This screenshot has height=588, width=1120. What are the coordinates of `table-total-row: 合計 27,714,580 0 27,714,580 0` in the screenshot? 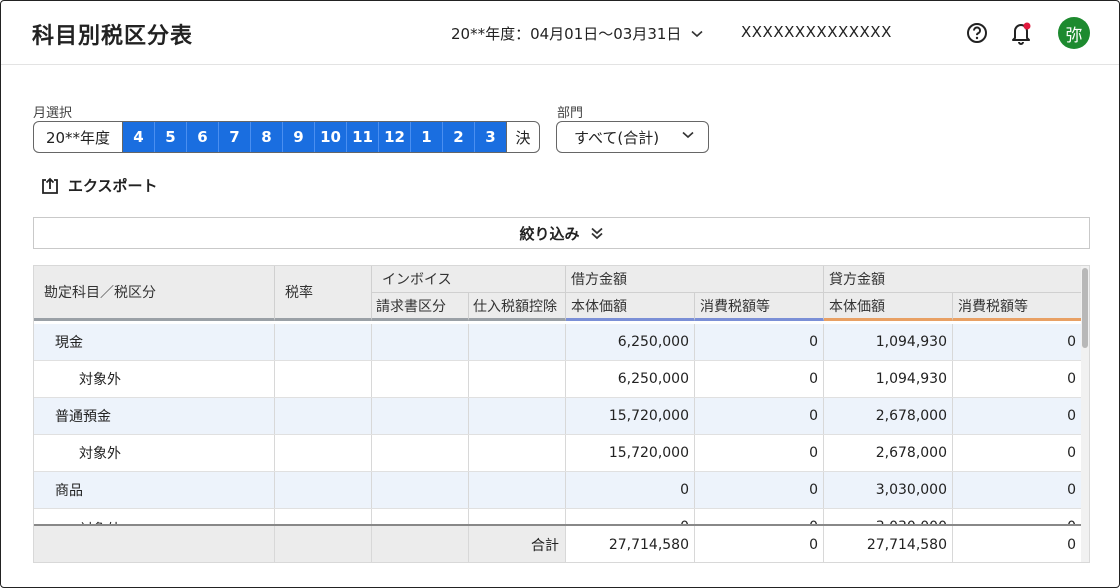 It's located at (558, 543).